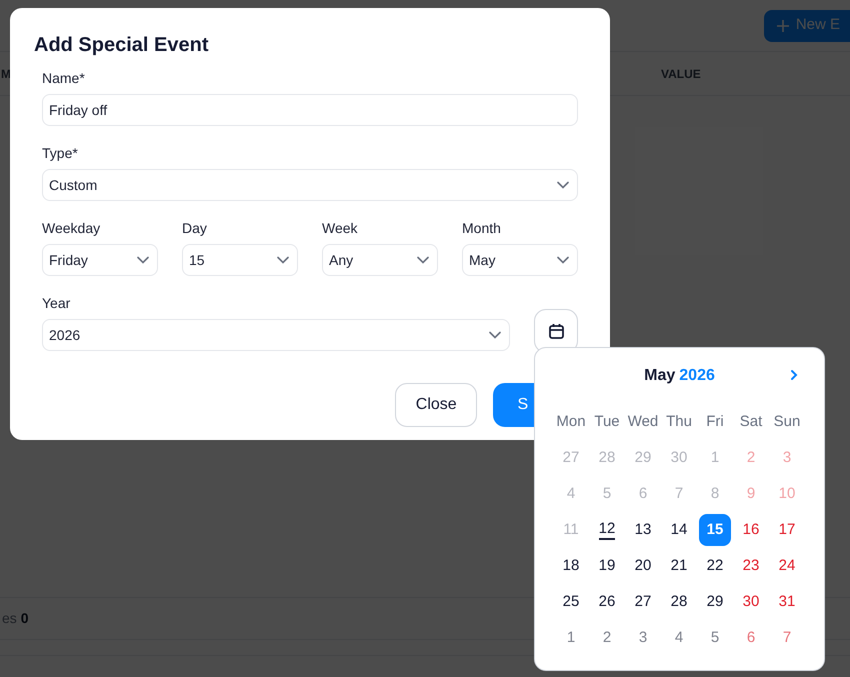  Describe the element at coordinates (751, 422) in the screenshot. I see `weekday-label: Sat` at that location.